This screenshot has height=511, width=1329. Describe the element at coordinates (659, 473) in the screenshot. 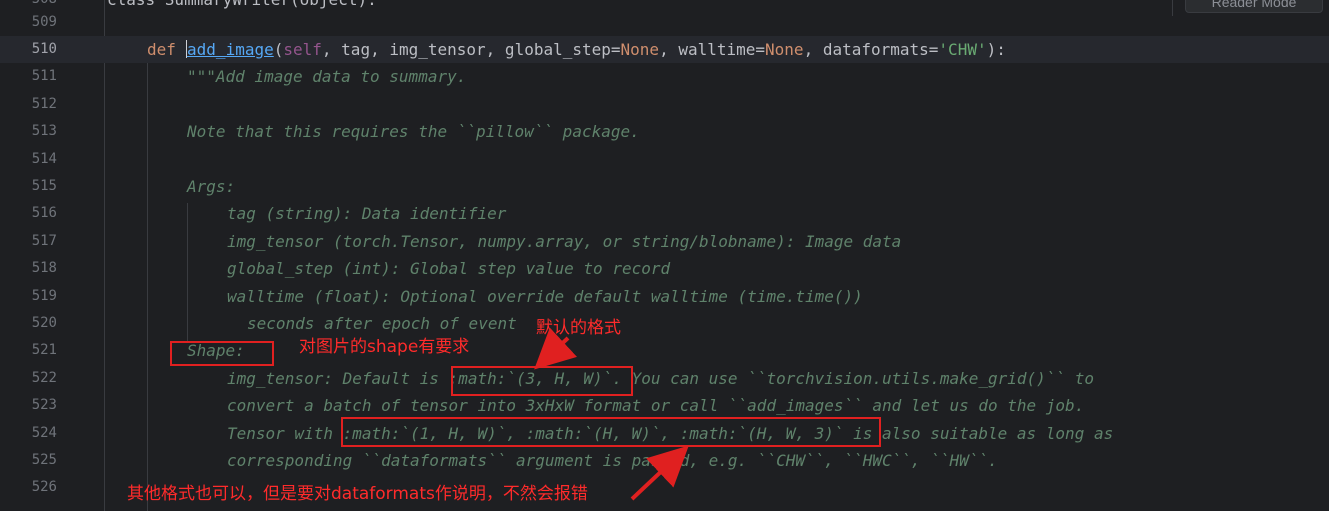

I see `arrow-other-formats` at that location.